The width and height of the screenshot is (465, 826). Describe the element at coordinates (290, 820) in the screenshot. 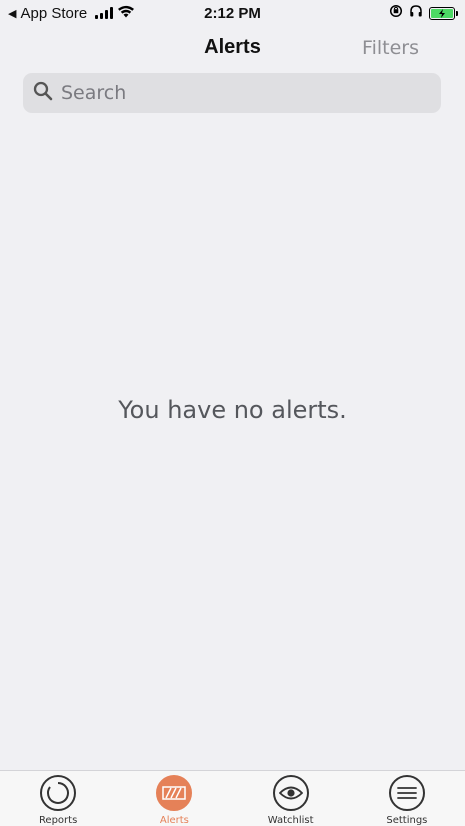

I see `tab-label: Watchlist` at that location.